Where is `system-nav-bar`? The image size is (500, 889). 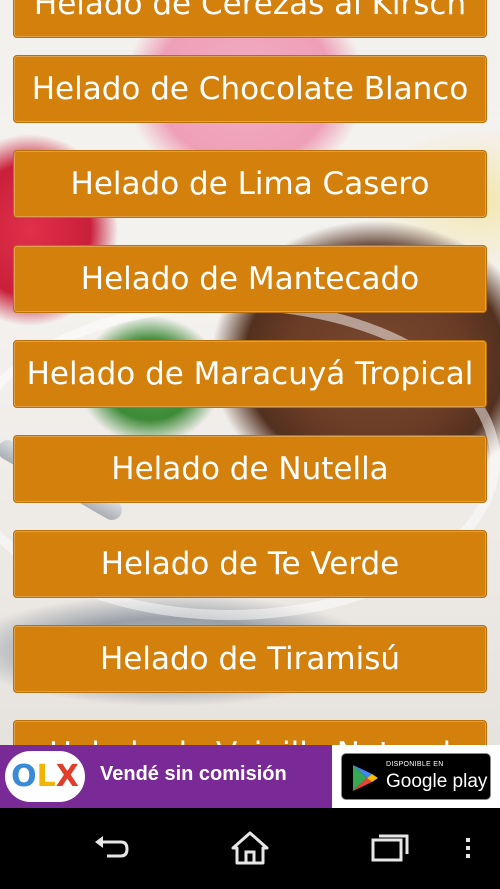 system-nav-bar is located at coordinates (250, 848).